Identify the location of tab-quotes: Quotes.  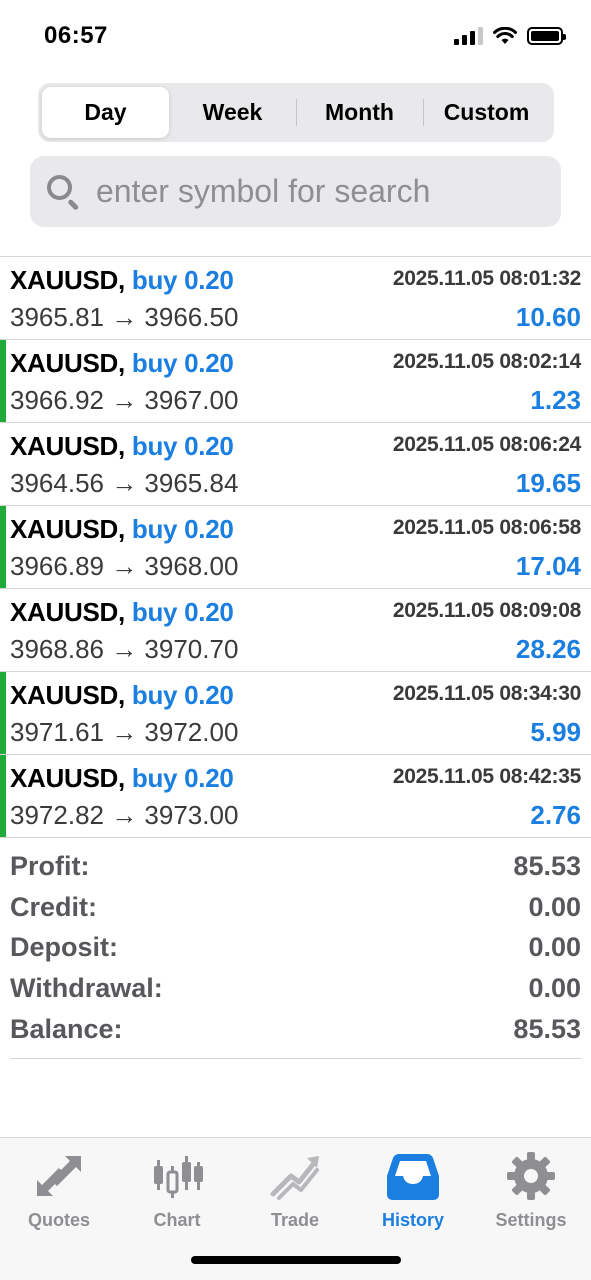
(59, 1189).